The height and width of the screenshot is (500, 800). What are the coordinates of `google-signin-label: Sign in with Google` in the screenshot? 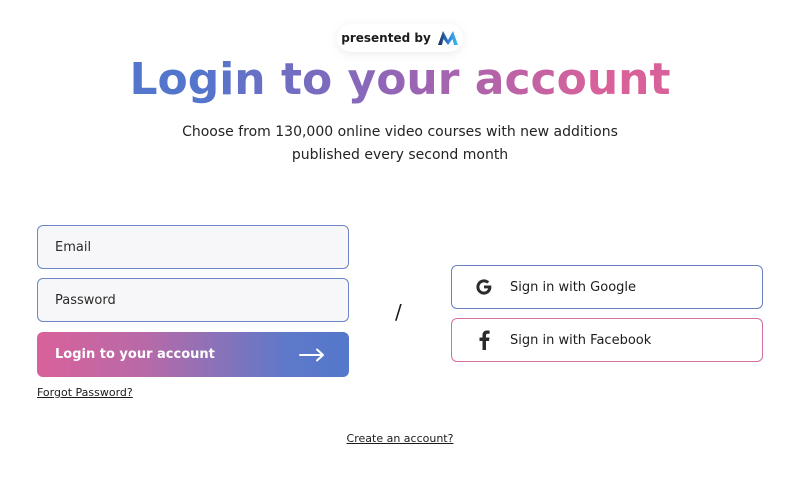 It's located at (573, 287).